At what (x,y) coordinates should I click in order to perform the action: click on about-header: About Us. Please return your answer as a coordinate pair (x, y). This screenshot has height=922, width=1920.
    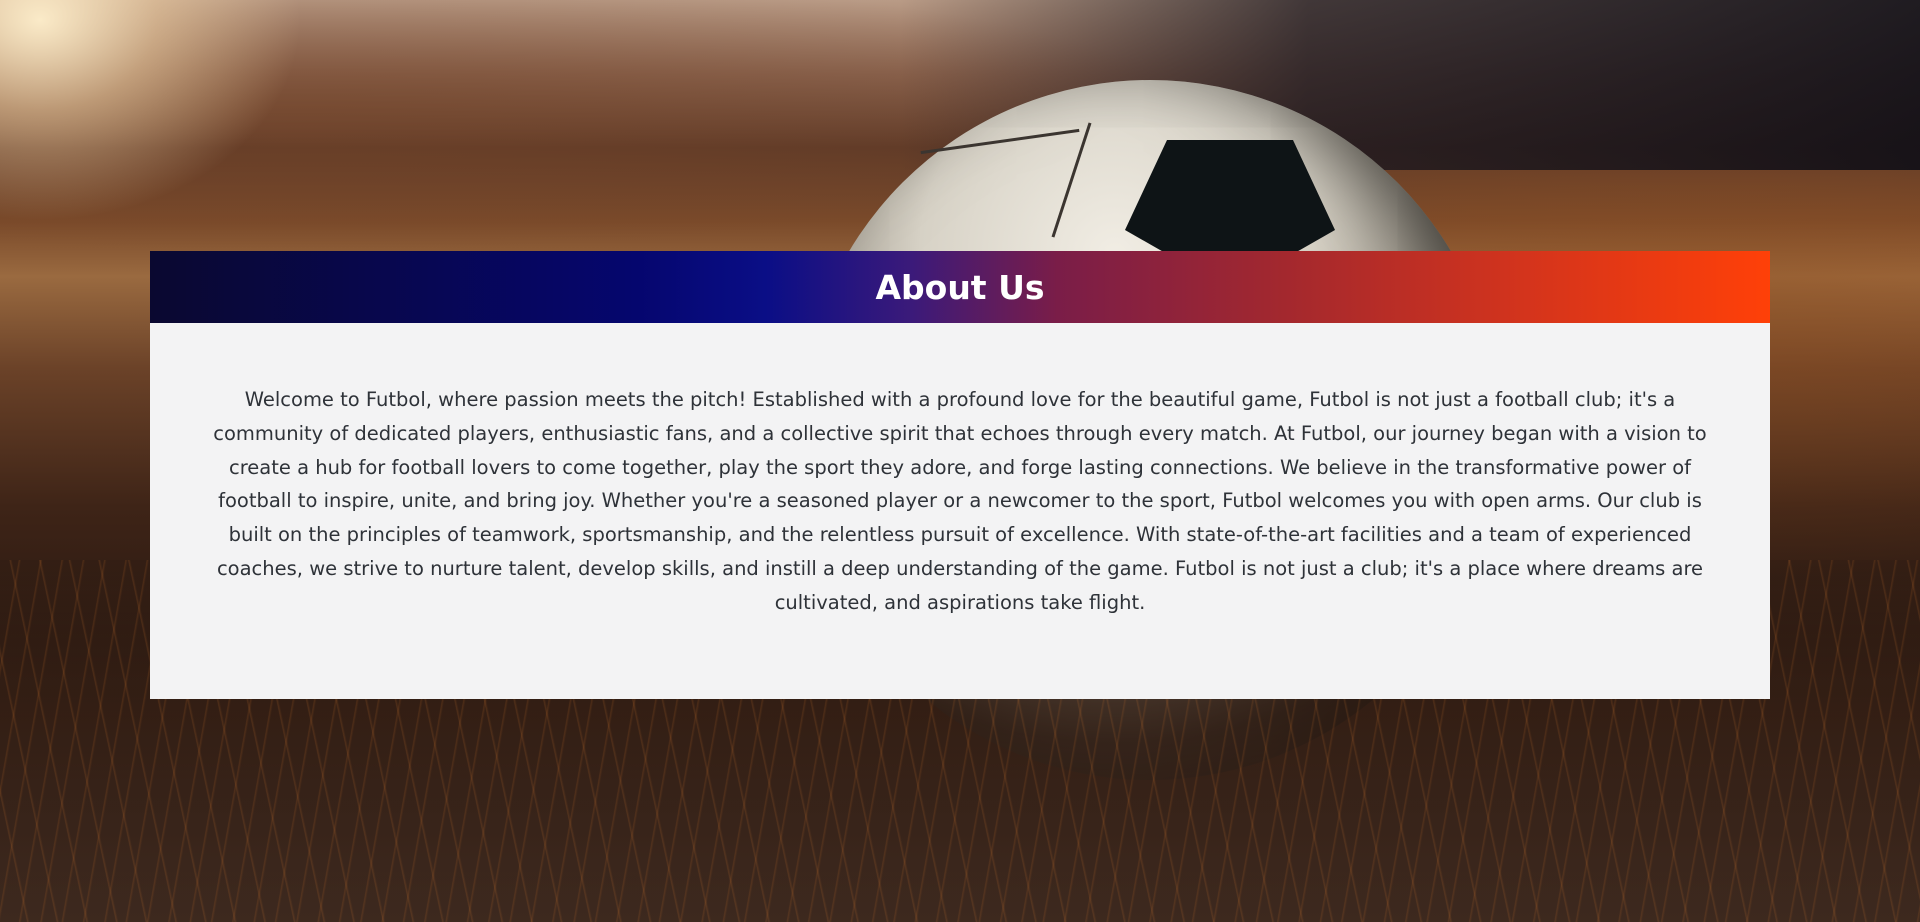
    Looking at the image, I should click on (960, 287).